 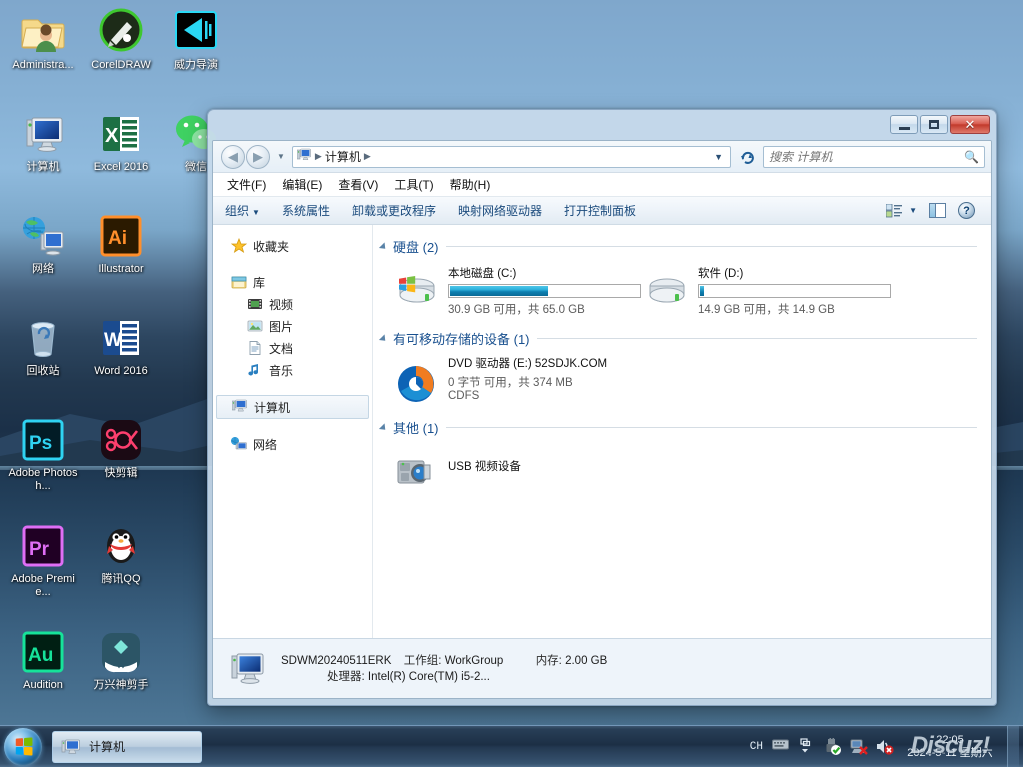 What do you see at coordinates (417, 291) in the screenshot?
I see `hard-drive-system-icon` at bounding box center [417, 291].